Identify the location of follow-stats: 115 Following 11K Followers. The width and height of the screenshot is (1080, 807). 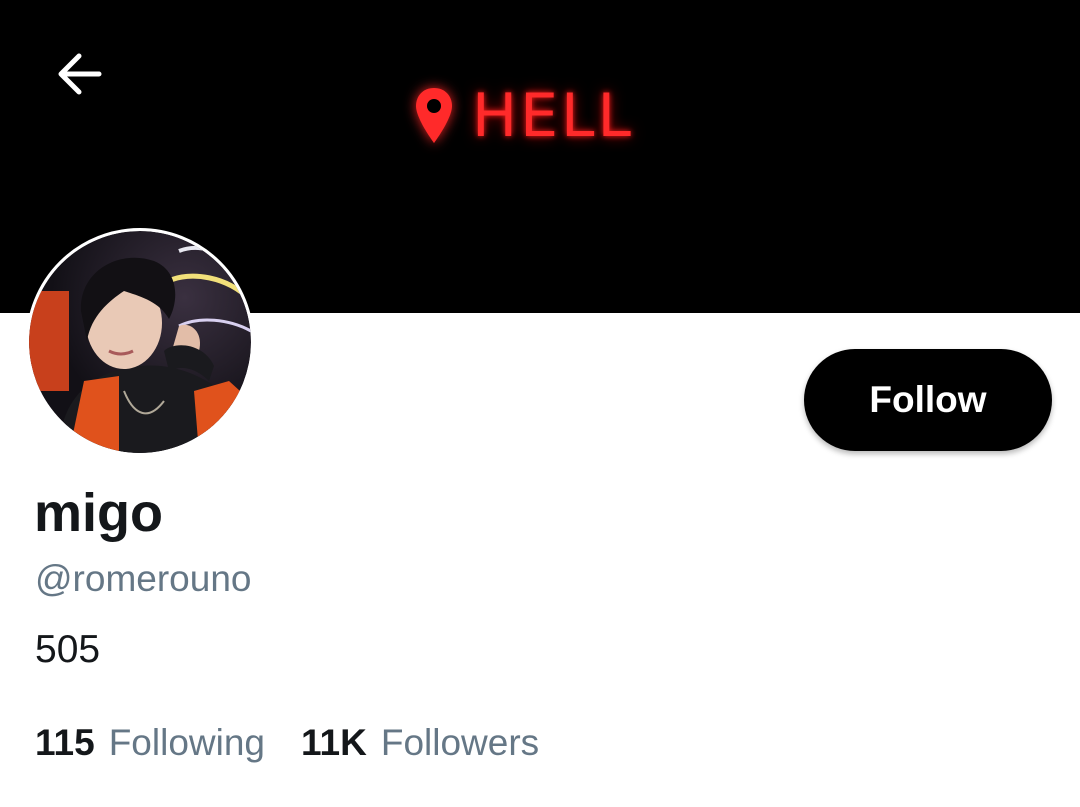
(305, 742).